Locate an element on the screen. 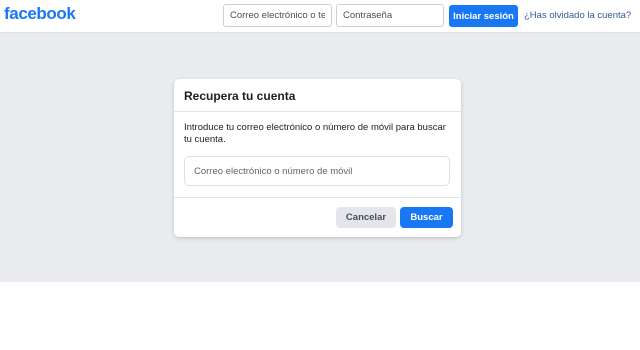  search-button: Buscar is located at coordinates (426, 217).